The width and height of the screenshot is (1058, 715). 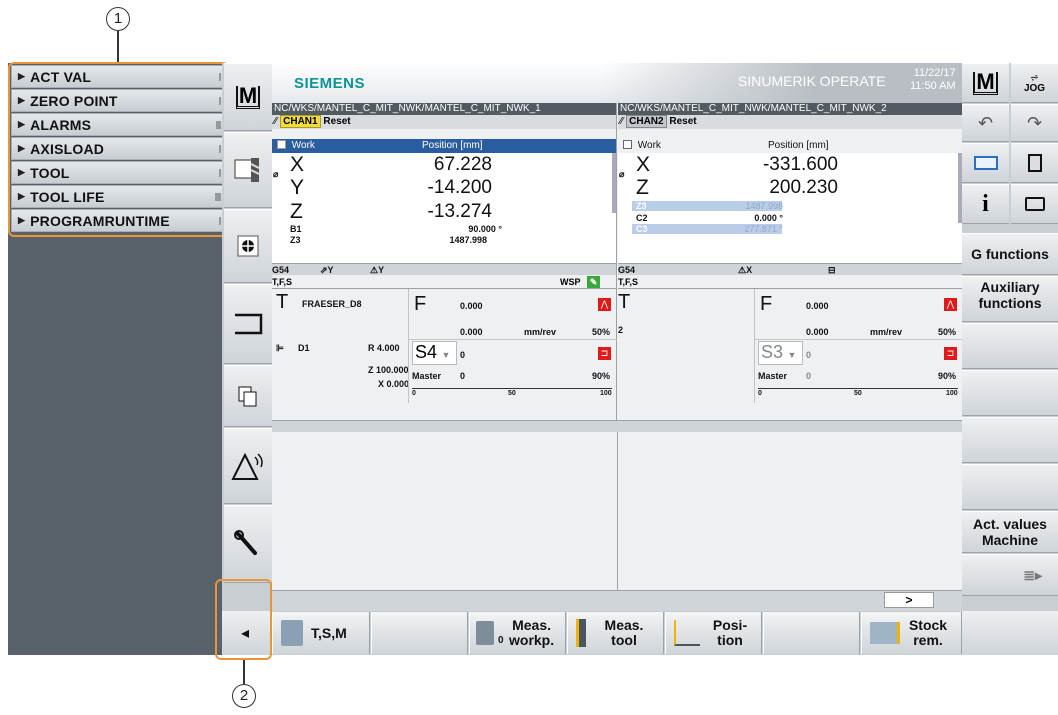 I want to click on undo-key: ↶, so click(x=985, y=123).